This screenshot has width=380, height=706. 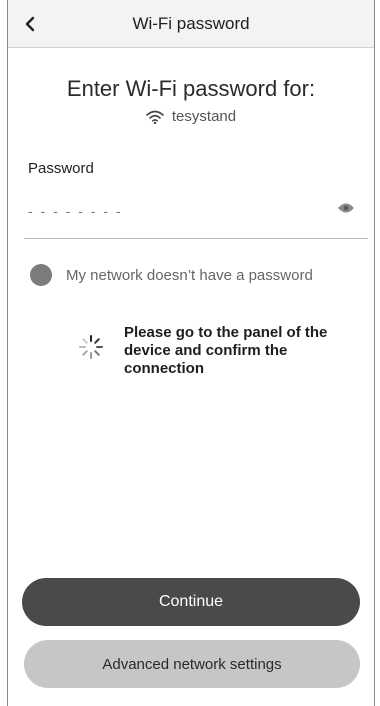 I want to click on no-password-toggle: My network doesn’t have a password, so click(x=171, y=275).